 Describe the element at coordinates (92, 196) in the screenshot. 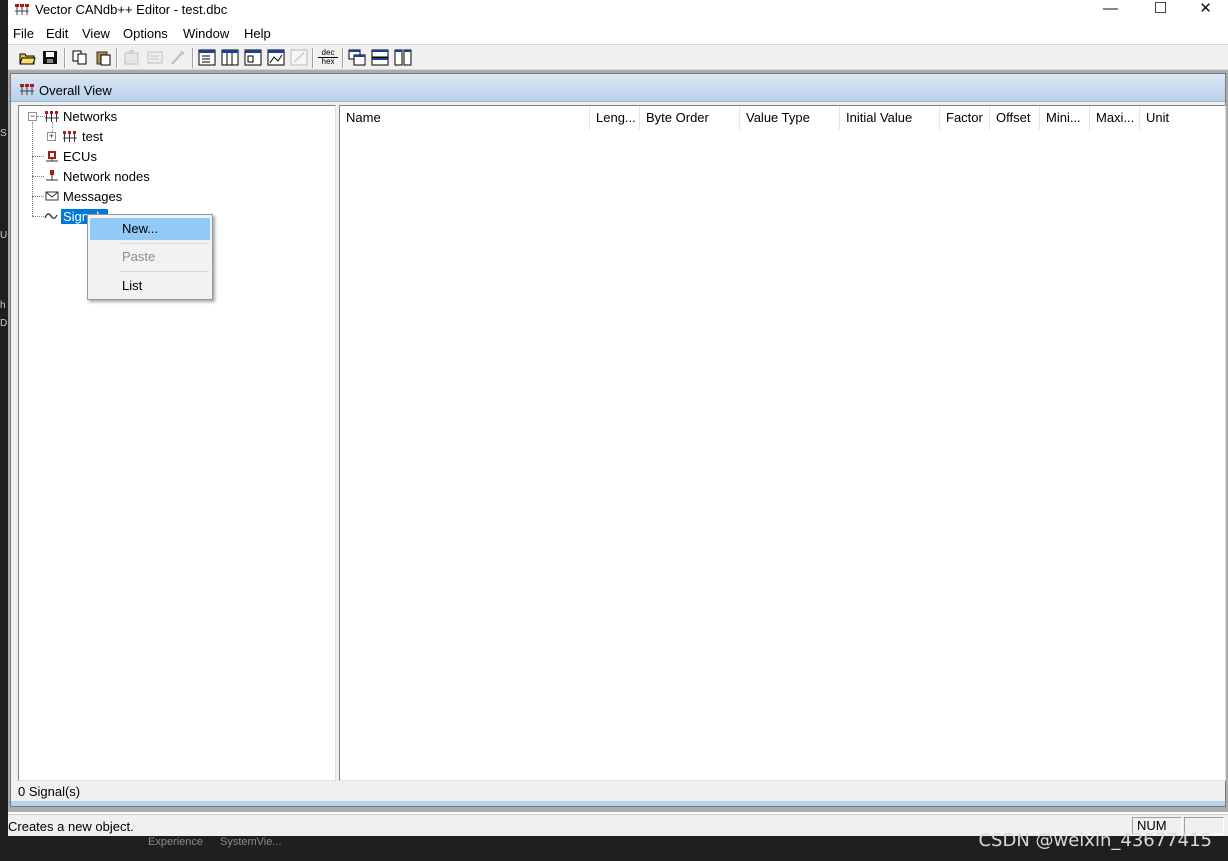

I see `tree-node-messages: Messages` at that location.